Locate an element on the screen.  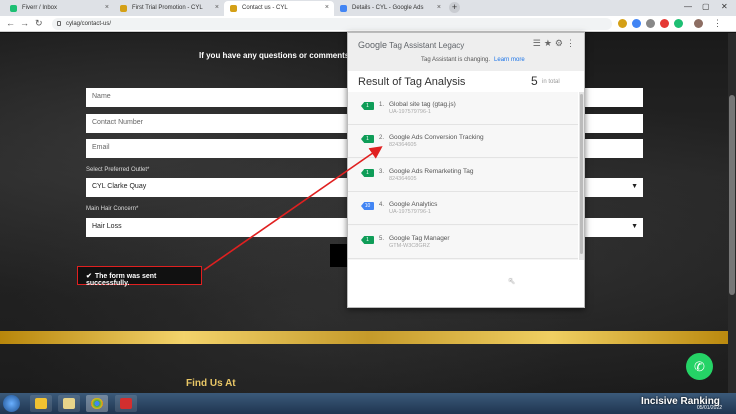
tab-label: First Trial Promotion - CYL is located at coordinates (167, 8).